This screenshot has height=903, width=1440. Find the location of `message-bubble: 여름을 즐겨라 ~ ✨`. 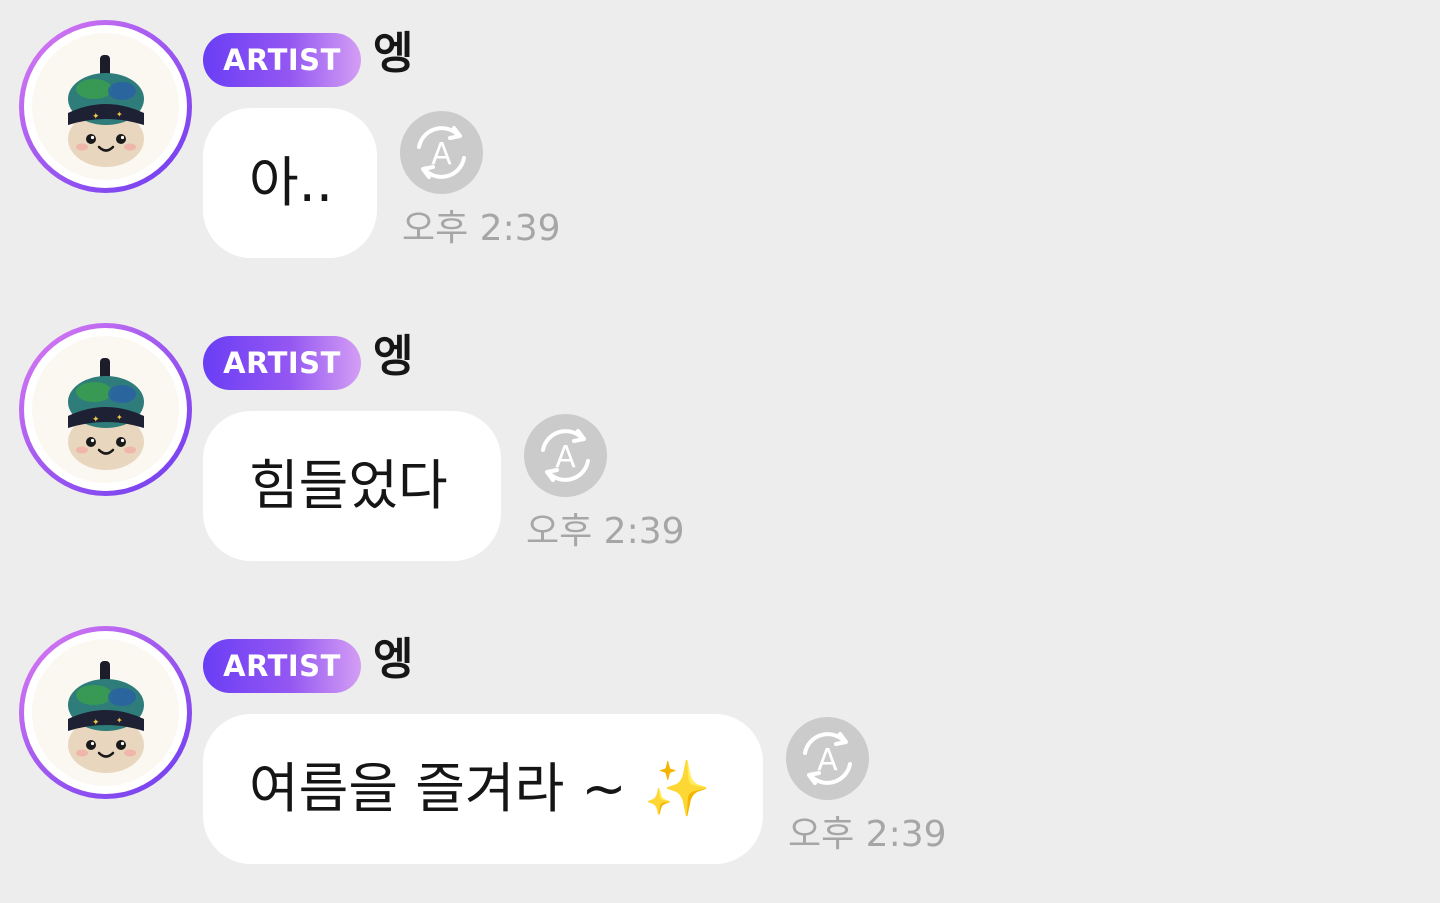

message-bubble: 여름을 즐겨라 ~ ✨ is located at coordinates (483, 789).